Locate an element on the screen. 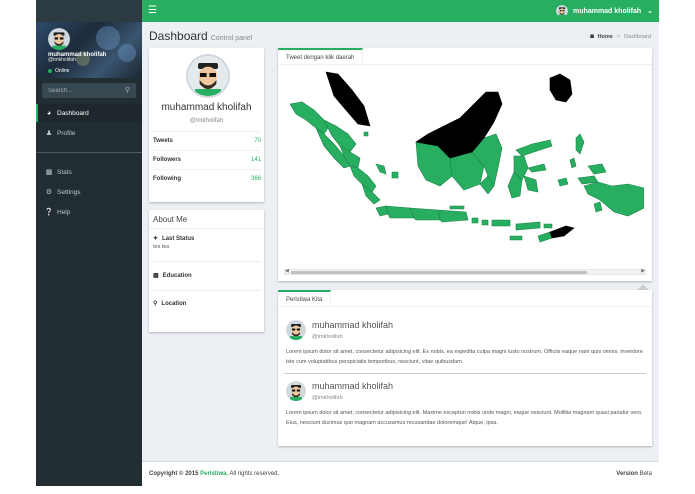 The image size is (695, 494). hamburger-icon: ☰ is located at coordinates (152, 11).